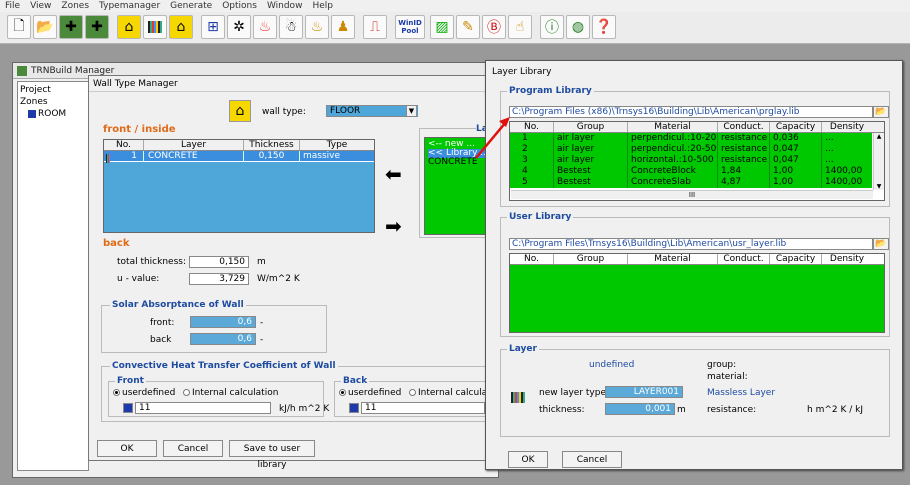 The image size is (910, 485). What do you see at coordinates (673, 182) in the screenshot?
I see `cell-material: ConcreteSlab` at bounding box center [673, 182].